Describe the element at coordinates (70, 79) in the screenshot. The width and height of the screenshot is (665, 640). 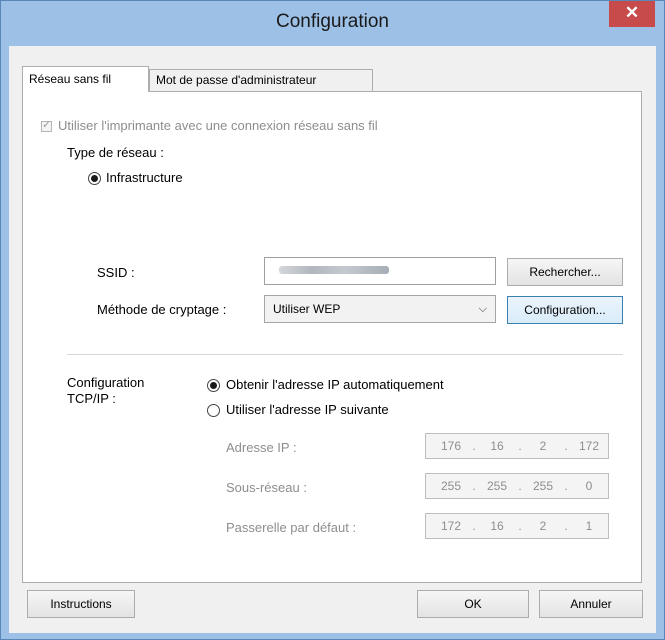
I see `tab-label: Réseau sans fil` at that location.